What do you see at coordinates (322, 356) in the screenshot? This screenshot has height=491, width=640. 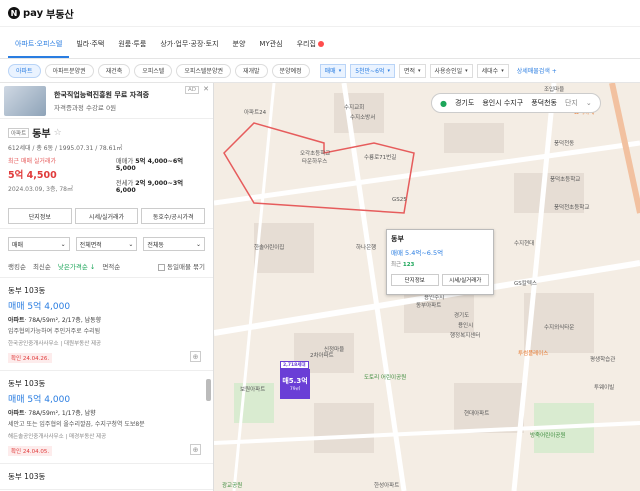 I see `map-label: 2차아파트` at bounding box center [322, 356].